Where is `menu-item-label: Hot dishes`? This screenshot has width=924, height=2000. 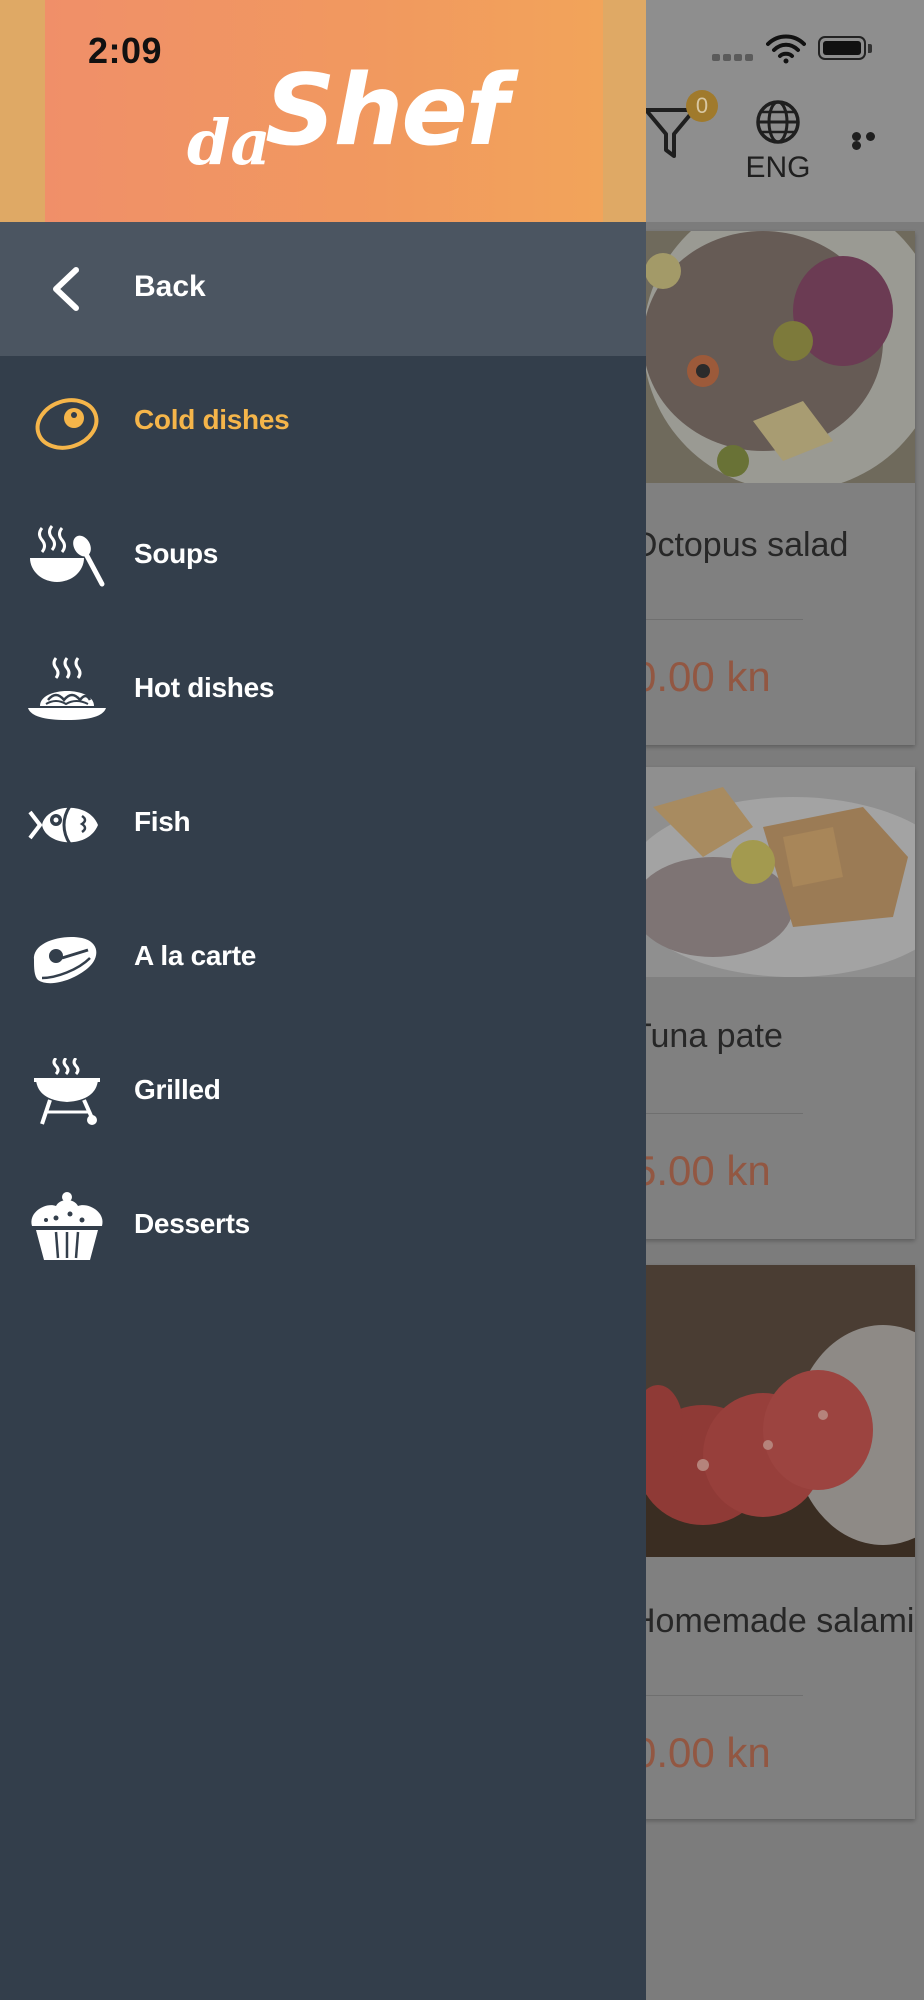 menu-item-label: Hot dishes is located at coordinates (204, 687).